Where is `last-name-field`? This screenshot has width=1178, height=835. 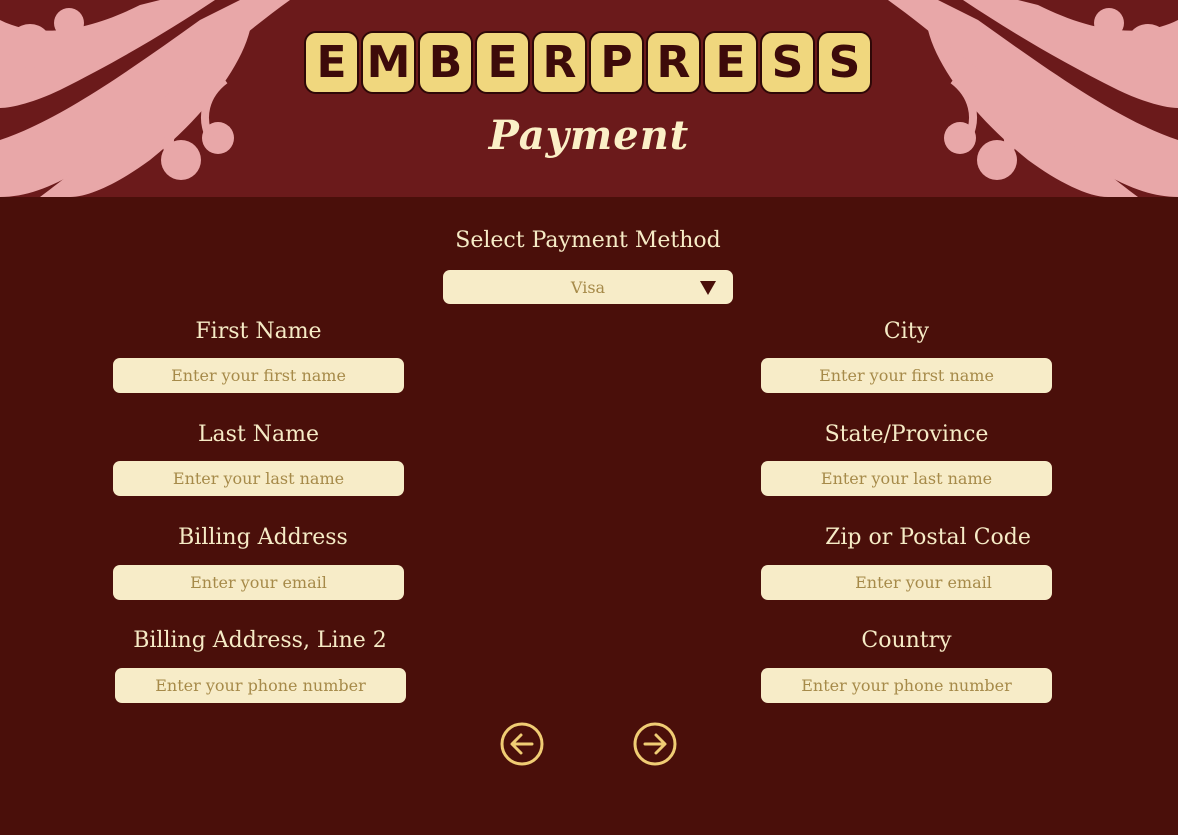
last-name-field is located at coordinates (258, 478).